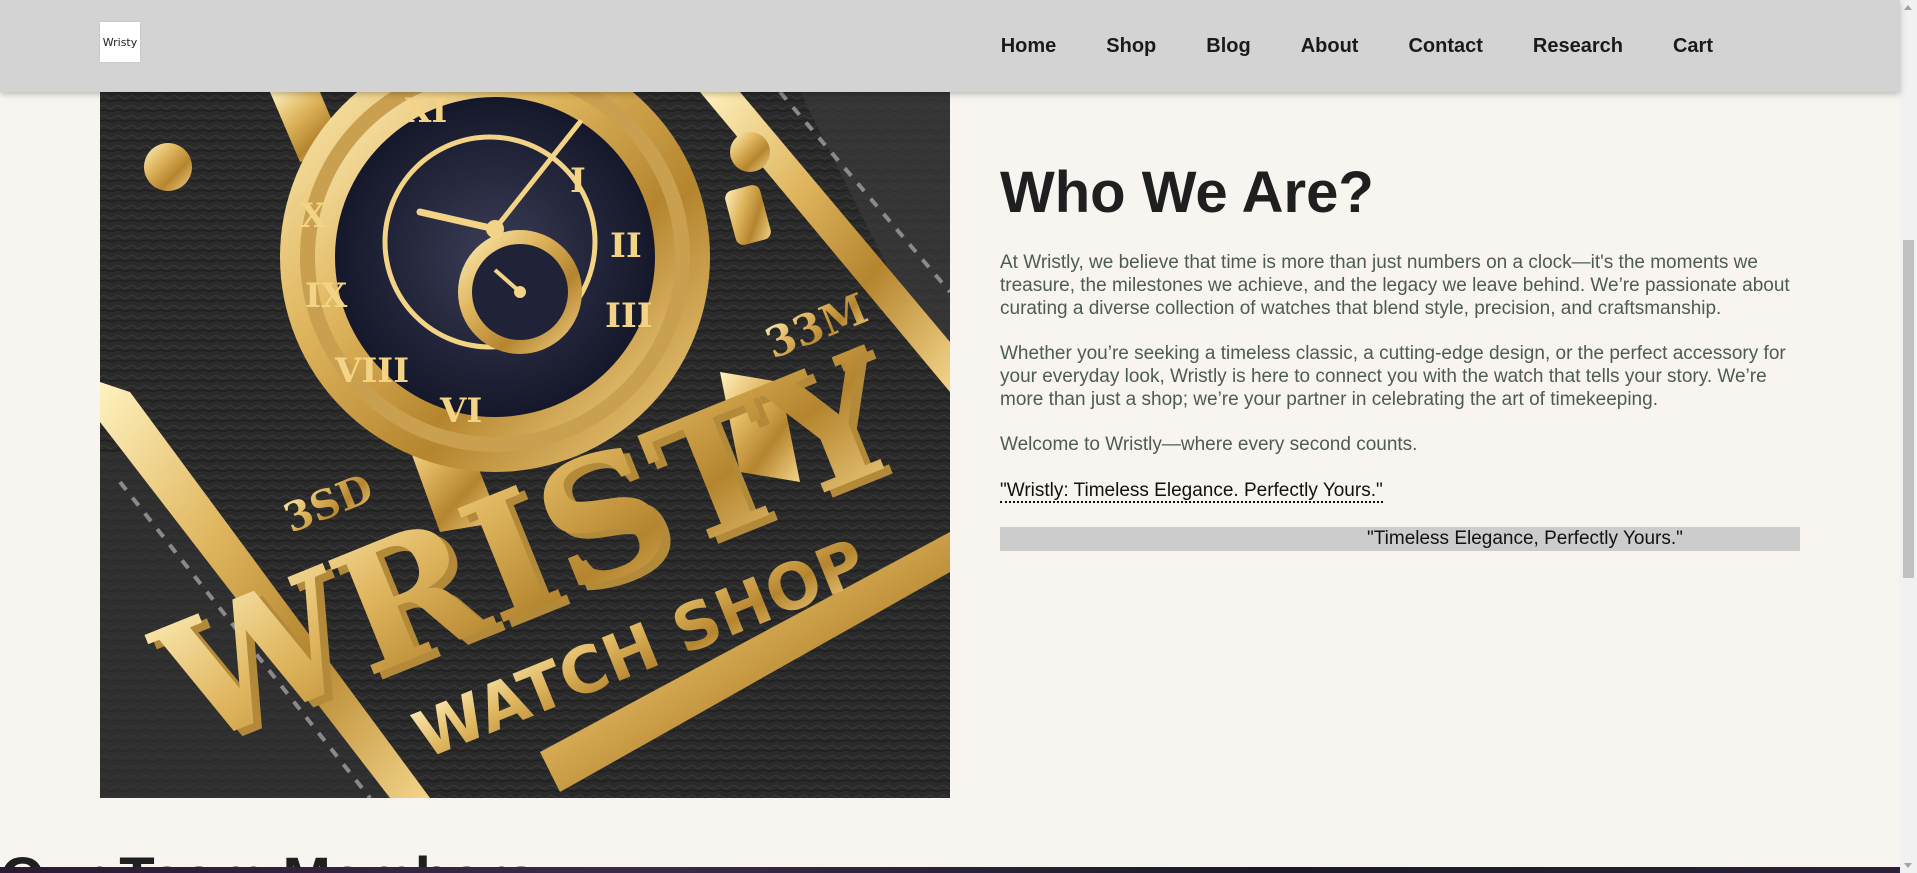  Describe the element at coordinates (1908, 7) in the screenshot. I see `scroll-up-icon` at that location.